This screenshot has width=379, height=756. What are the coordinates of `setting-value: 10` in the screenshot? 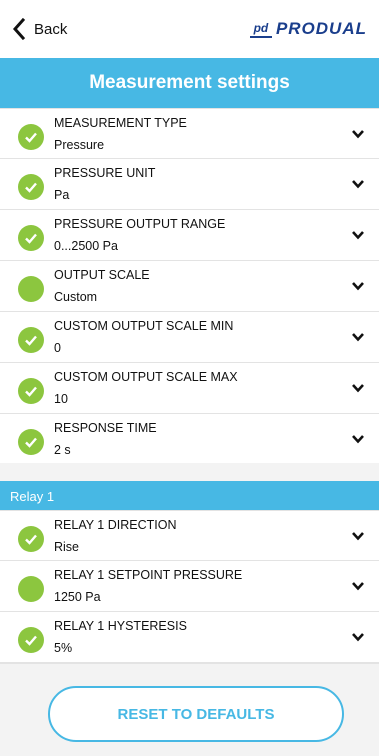 It's located at (61, 399).